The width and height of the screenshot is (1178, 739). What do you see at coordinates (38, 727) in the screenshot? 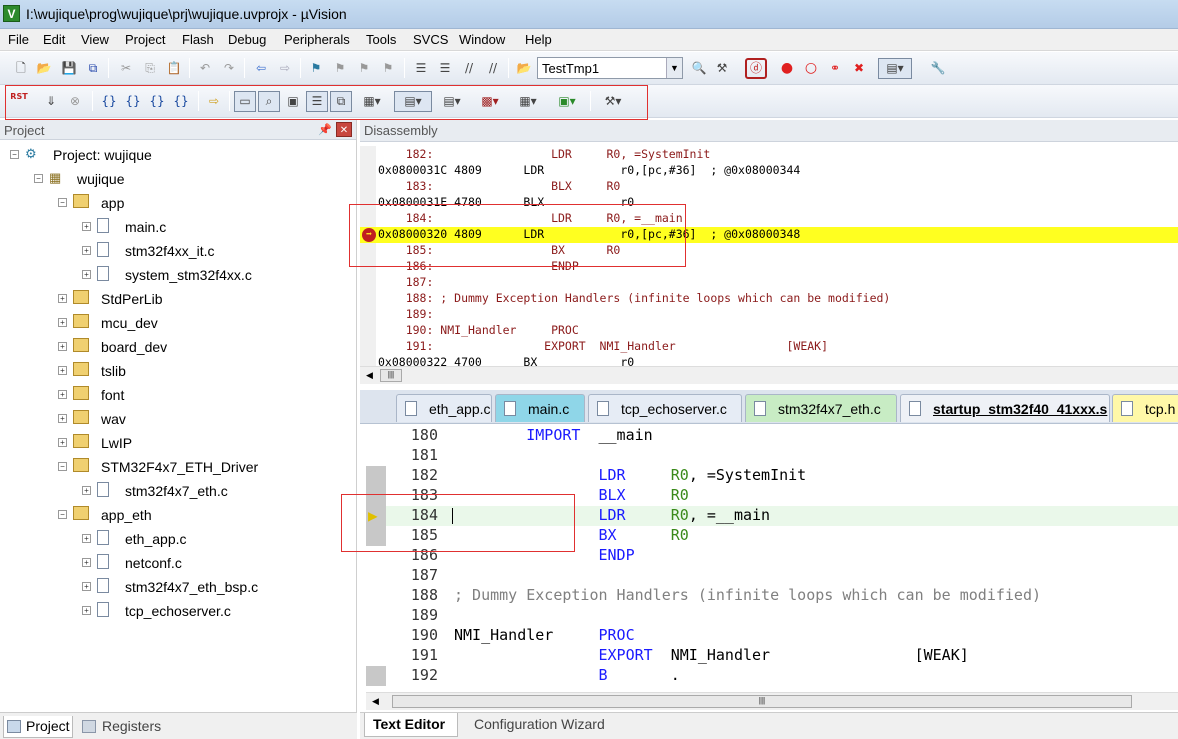
I see `tab-project: Project` at bounding box center [38, 727].